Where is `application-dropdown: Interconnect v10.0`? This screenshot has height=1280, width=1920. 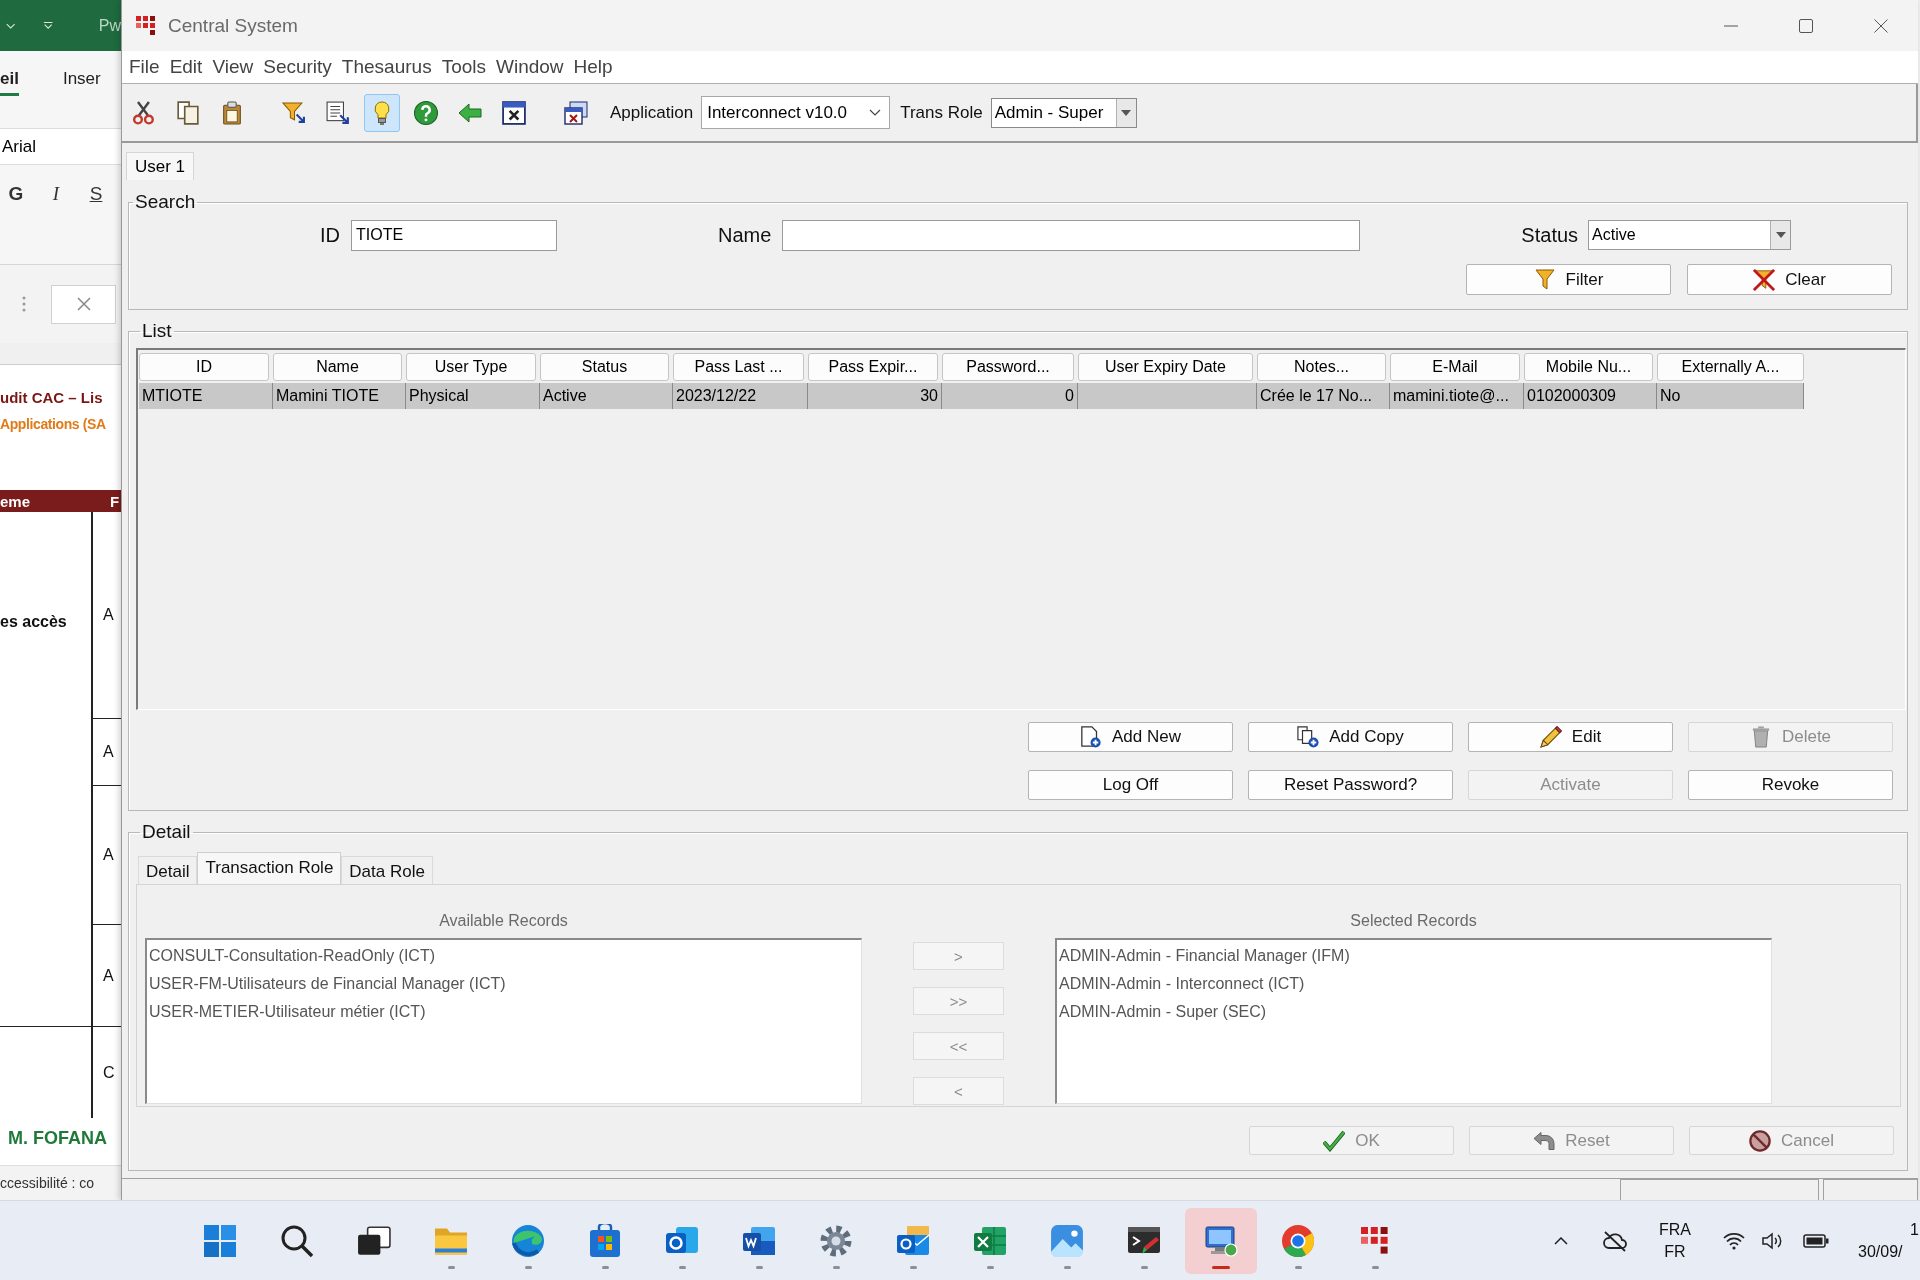
application-dropdown: Interconnect v10.0 is located at coordinates (796, 112).